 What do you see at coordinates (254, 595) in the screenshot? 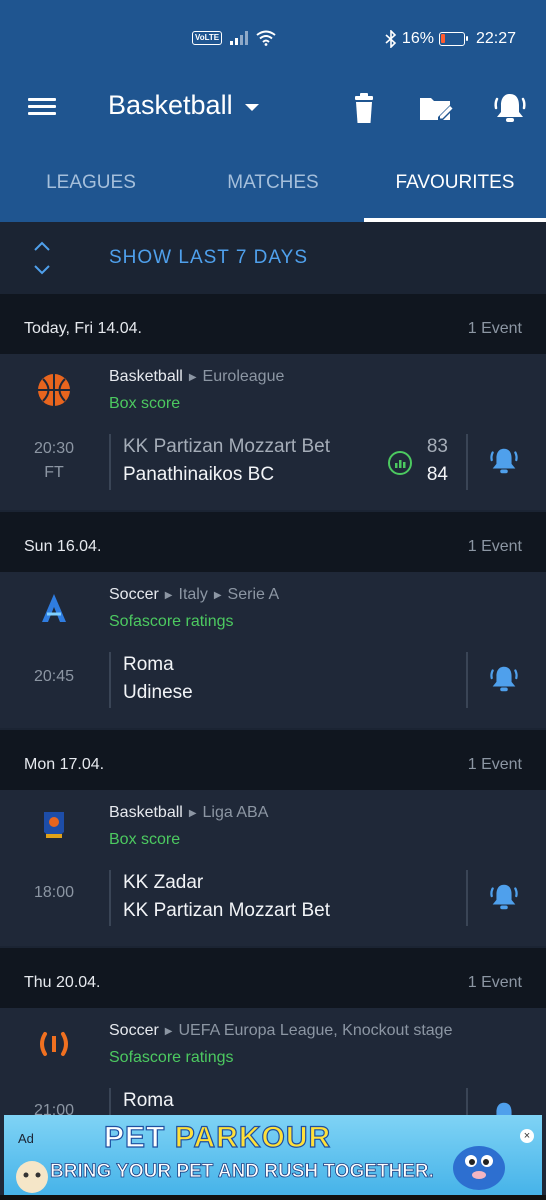
I see `league-label: Serie A` at bounding box center [254, 595].